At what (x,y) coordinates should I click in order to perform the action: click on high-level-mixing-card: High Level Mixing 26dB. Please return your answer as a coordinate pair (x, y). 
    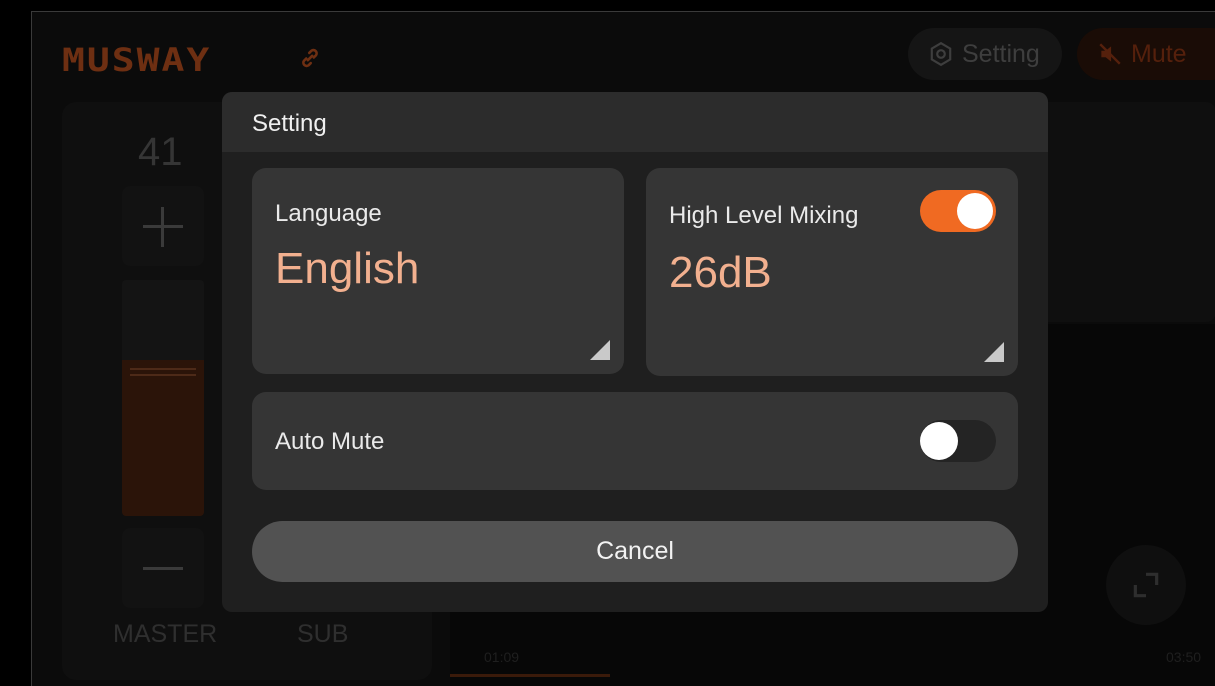
    Looking at the image, I should click on (832, 272).